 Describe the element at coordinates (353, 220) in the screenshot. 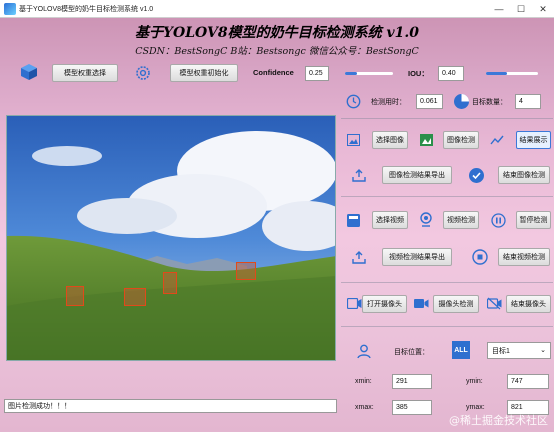

I see `video-folder-icon` at that location.